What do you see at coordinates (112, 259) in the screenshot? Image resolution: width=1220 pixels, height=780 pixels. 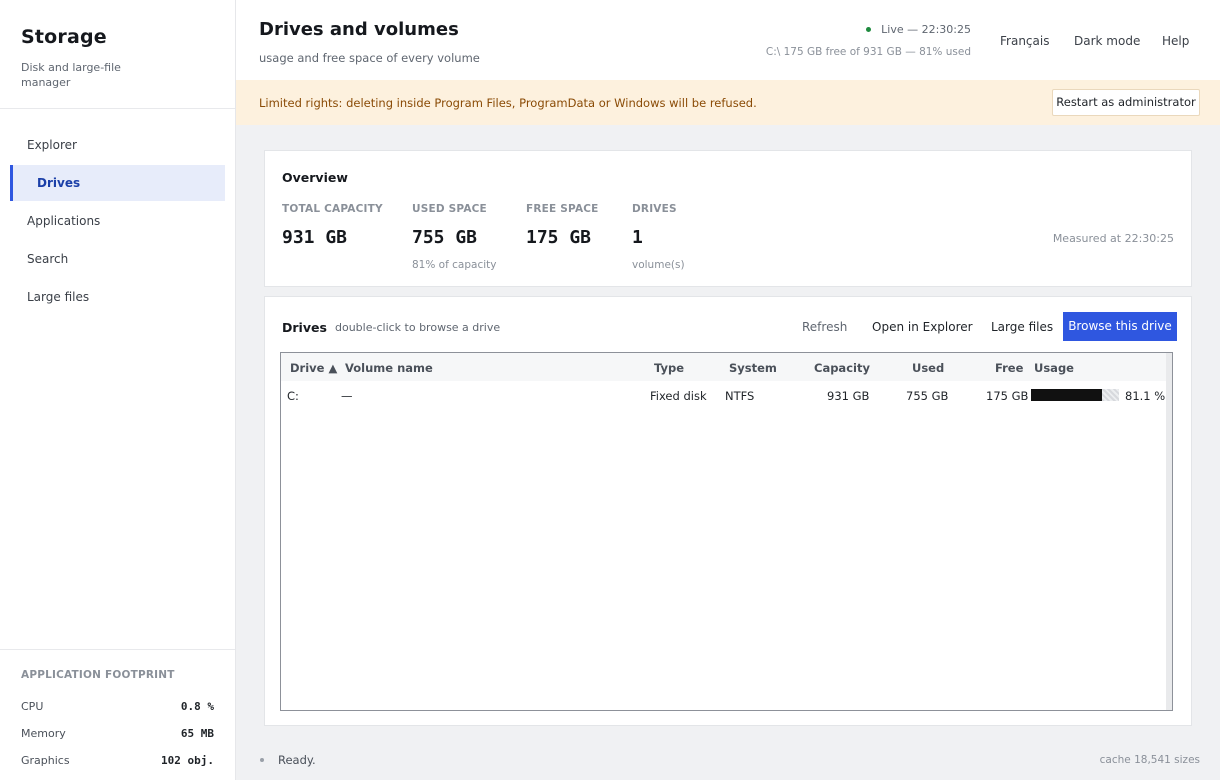 I see `sidebar-item-search: Search` at bounding box center [112, 259].